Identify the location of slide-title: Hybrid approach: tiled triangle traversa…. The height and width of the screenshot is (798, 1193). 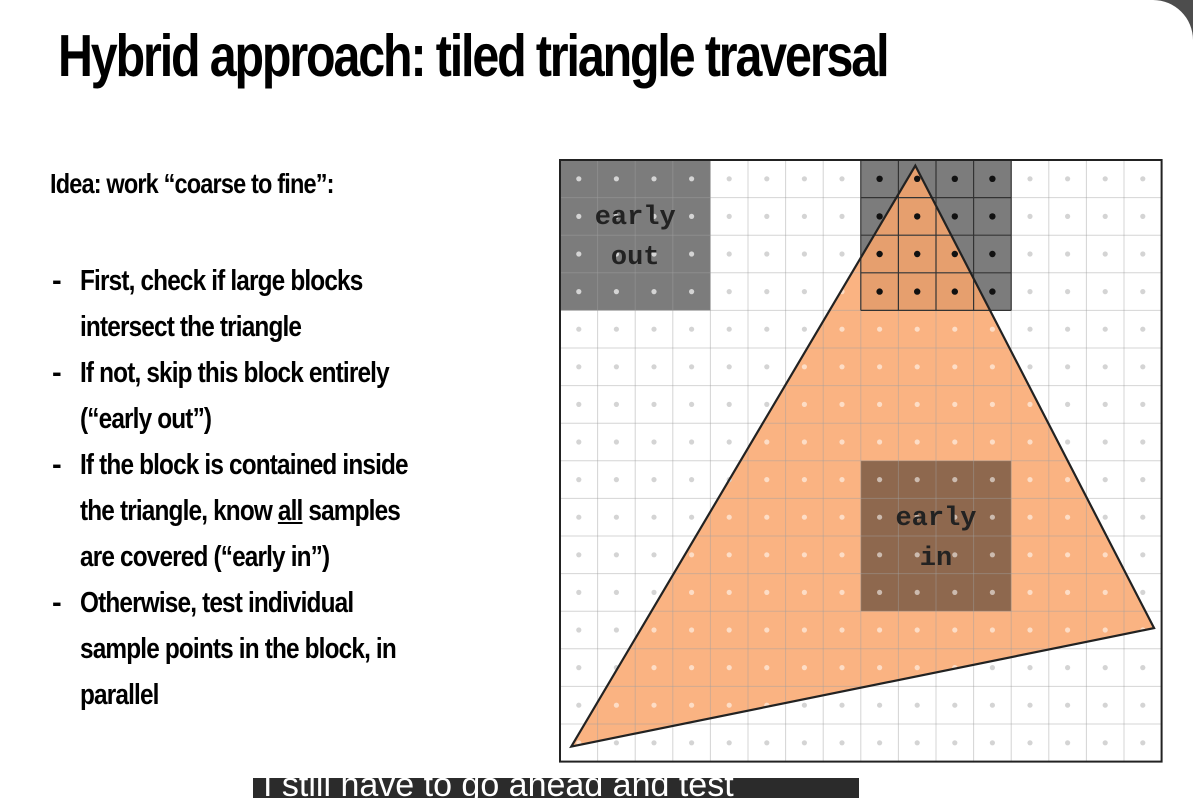
(474, 56).